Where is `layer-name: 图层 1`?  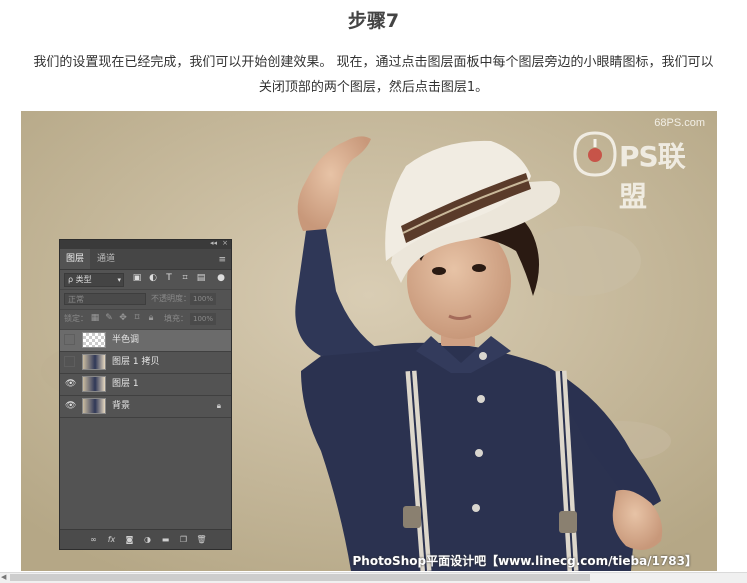
layer-name: 图层 1 is located at coordinates (125, 384).